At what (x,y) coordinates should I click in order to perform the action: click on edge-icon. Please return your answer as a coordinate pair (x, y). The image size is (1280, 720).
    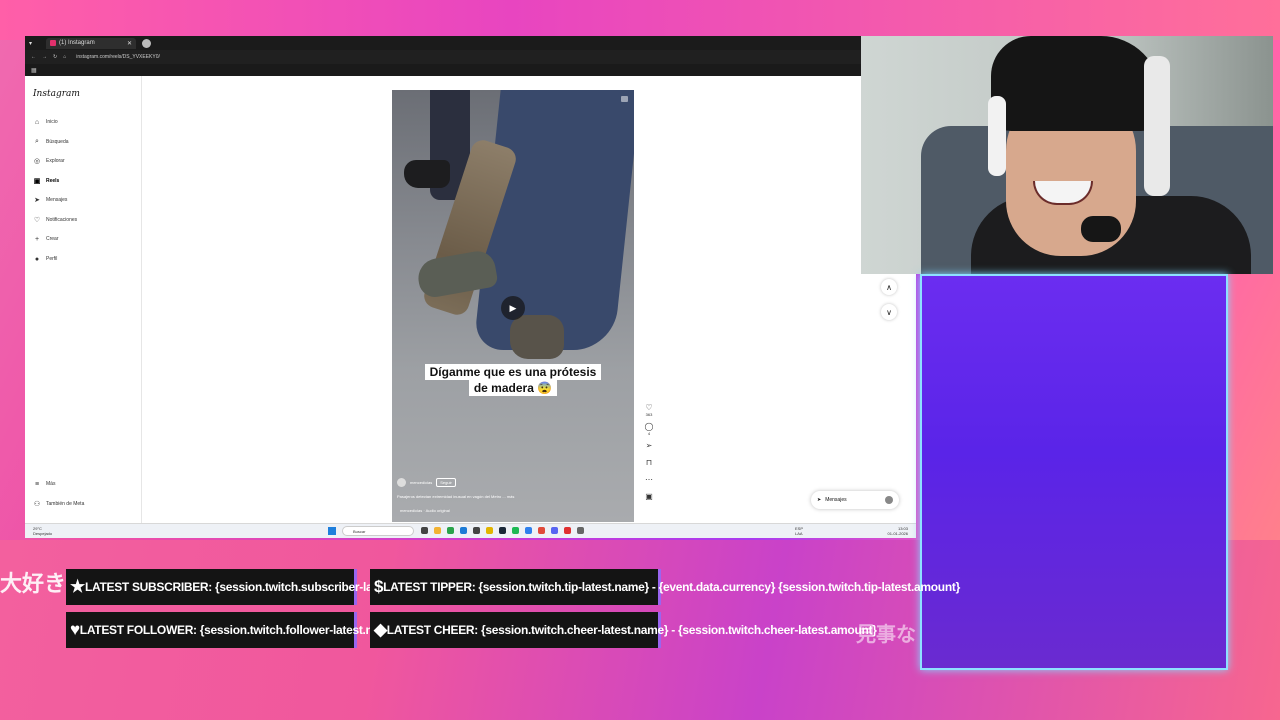
    Looking at the image, I should click on (463, 530).